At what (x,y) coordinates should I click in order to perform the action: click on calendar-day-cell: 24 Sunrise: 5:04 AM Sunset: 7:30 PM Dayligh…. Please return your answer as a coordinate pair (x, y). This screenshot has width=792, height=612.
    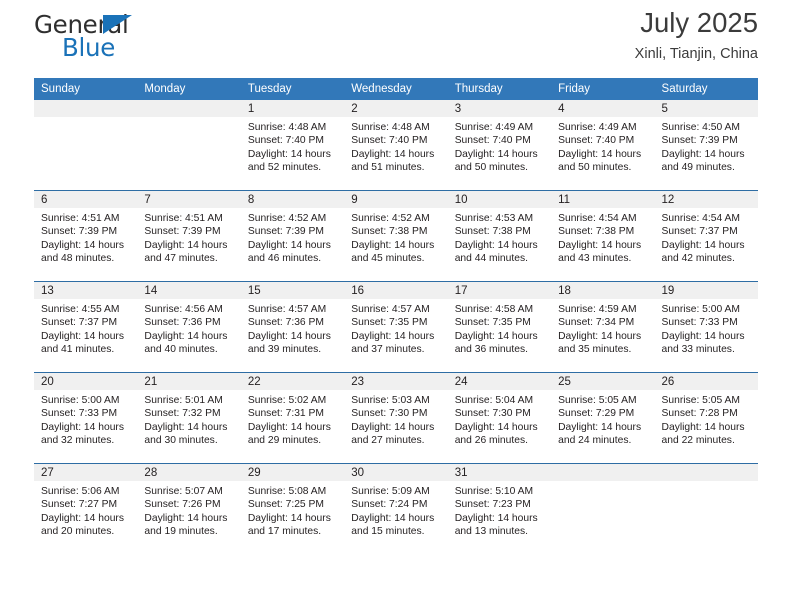
    Looking at the image, I should click on (499, 418).